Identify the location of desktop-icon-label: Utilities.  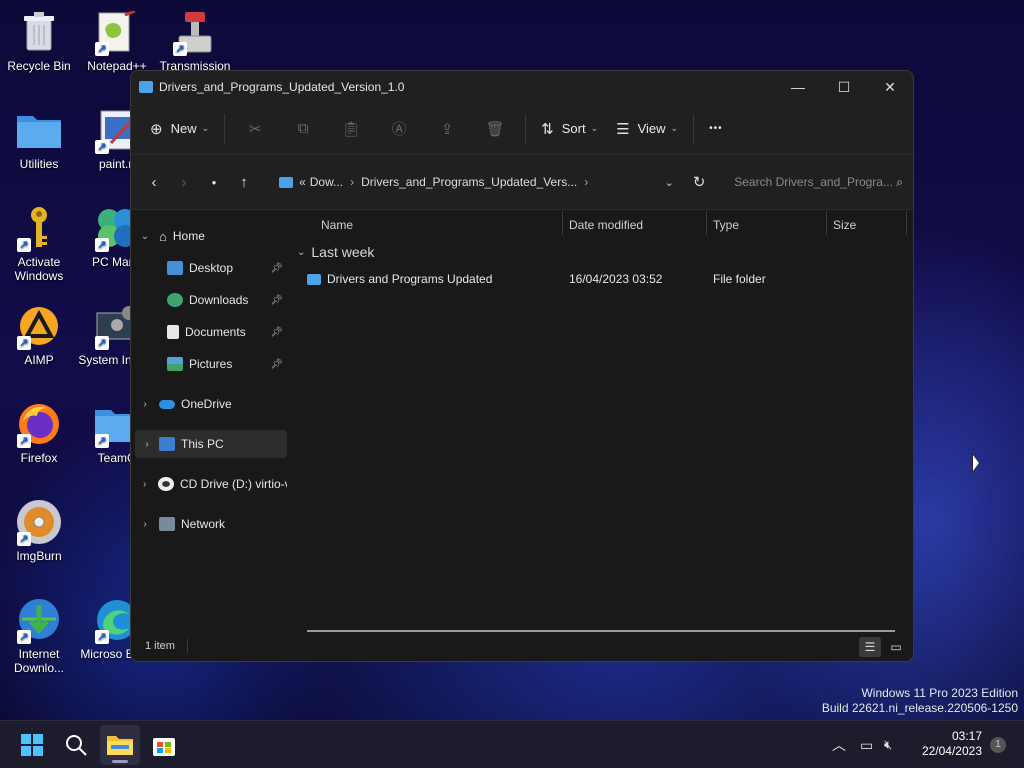
(39, 164).